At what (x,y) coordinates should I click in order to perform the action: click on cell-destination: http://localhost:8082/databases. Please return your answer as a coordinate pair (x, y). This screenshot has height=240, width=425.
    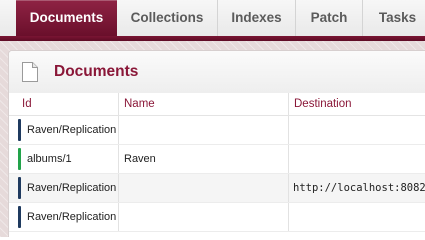
    Looking at the image, I should click on (359, 188).